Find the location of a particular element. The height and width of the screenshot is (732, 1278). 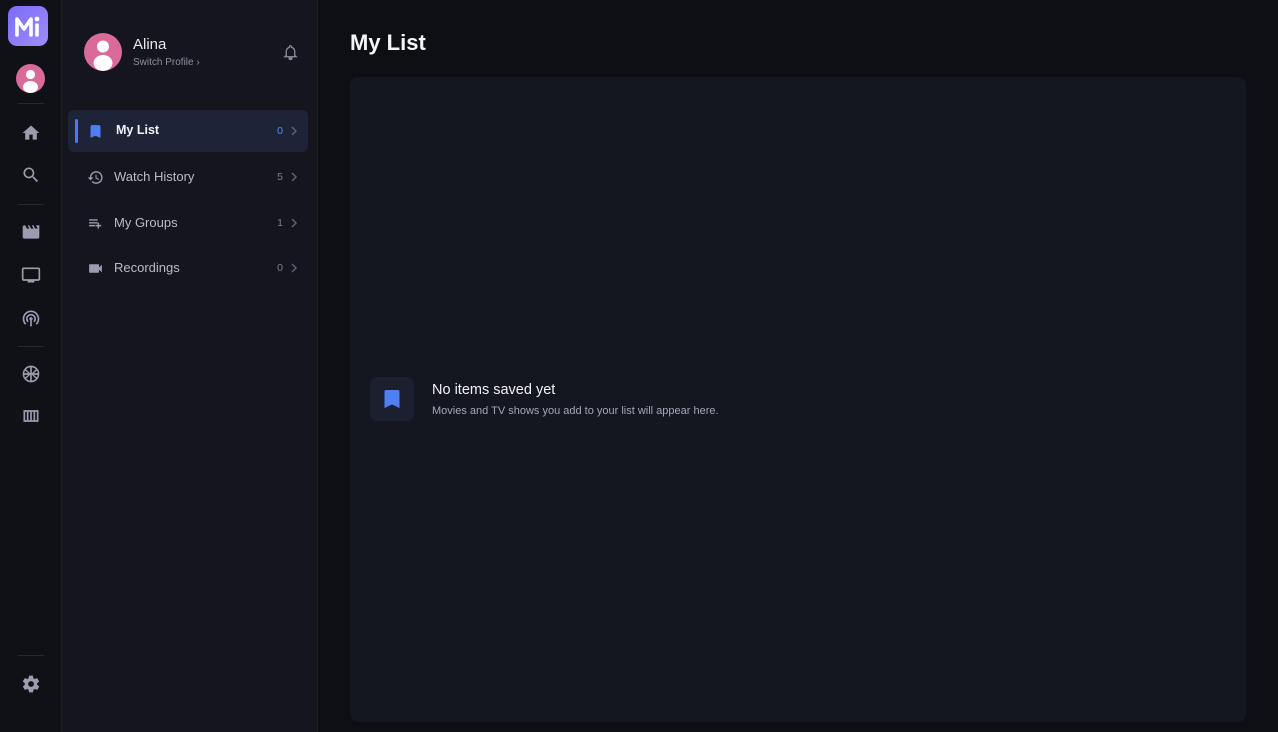

home-icon is located at coordinates (31, 133).